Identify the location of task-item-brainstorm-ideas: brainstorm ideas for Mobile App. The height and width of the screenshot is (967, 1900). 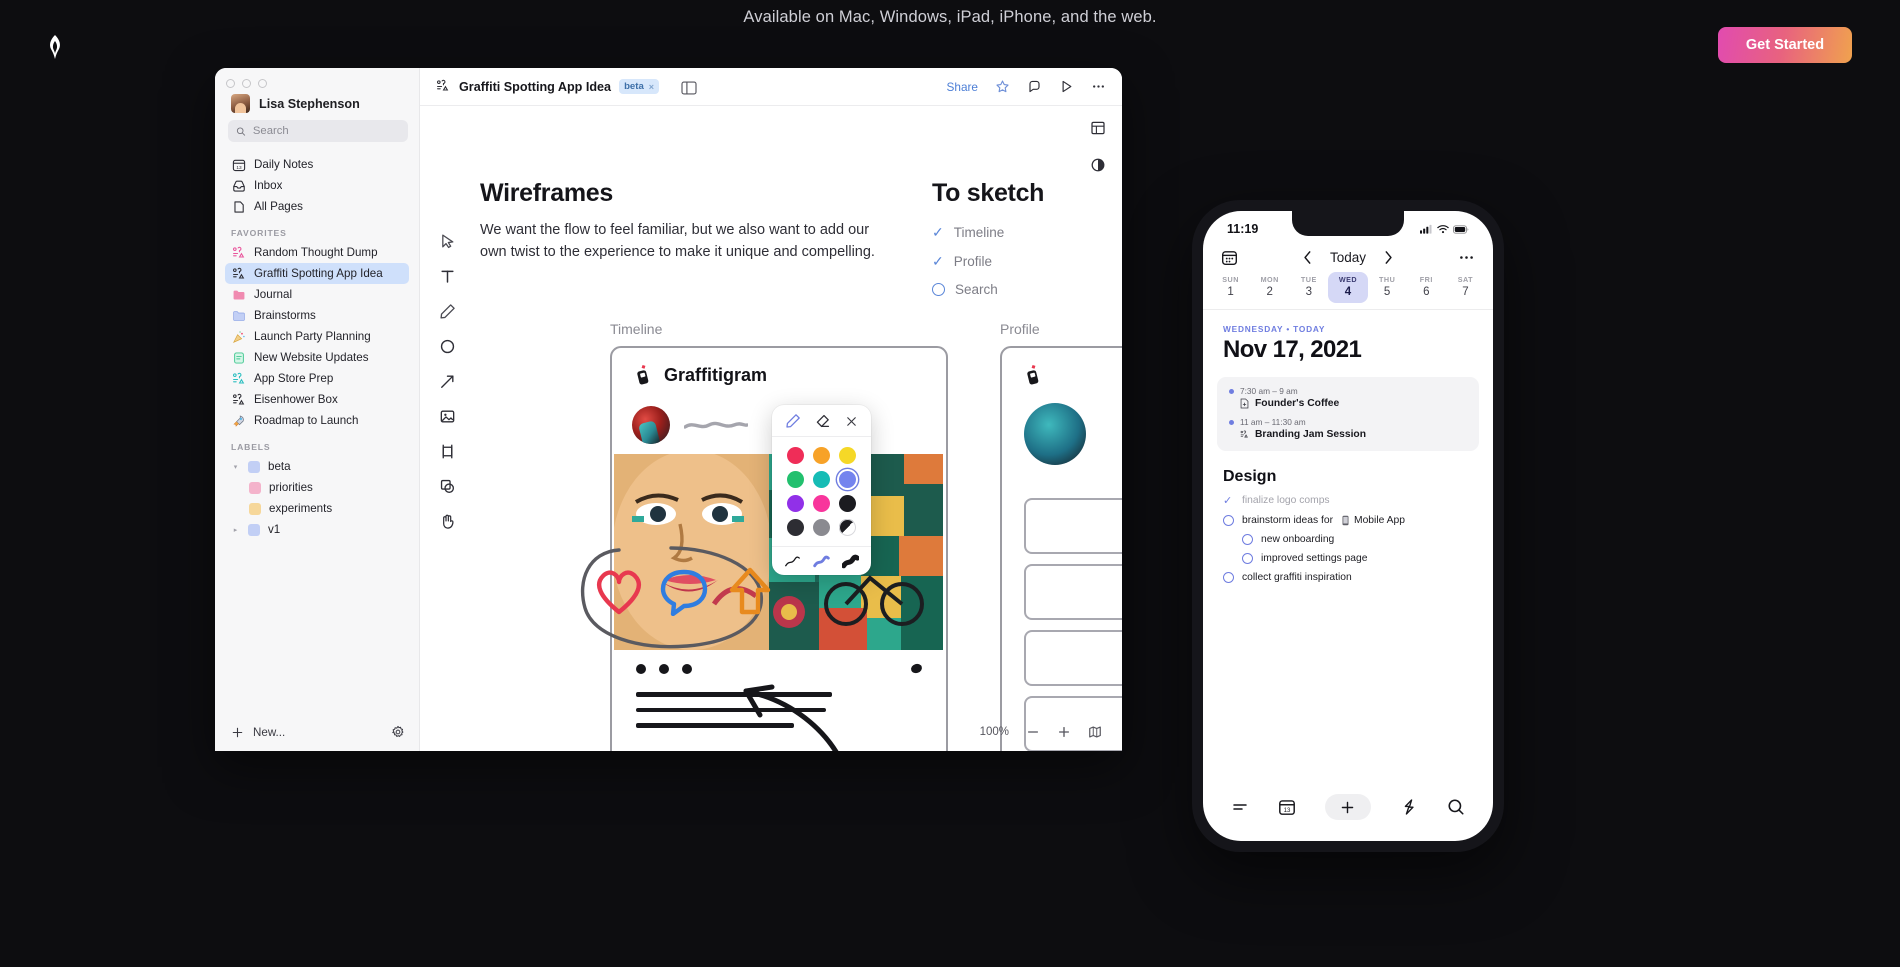
(1358, 520).